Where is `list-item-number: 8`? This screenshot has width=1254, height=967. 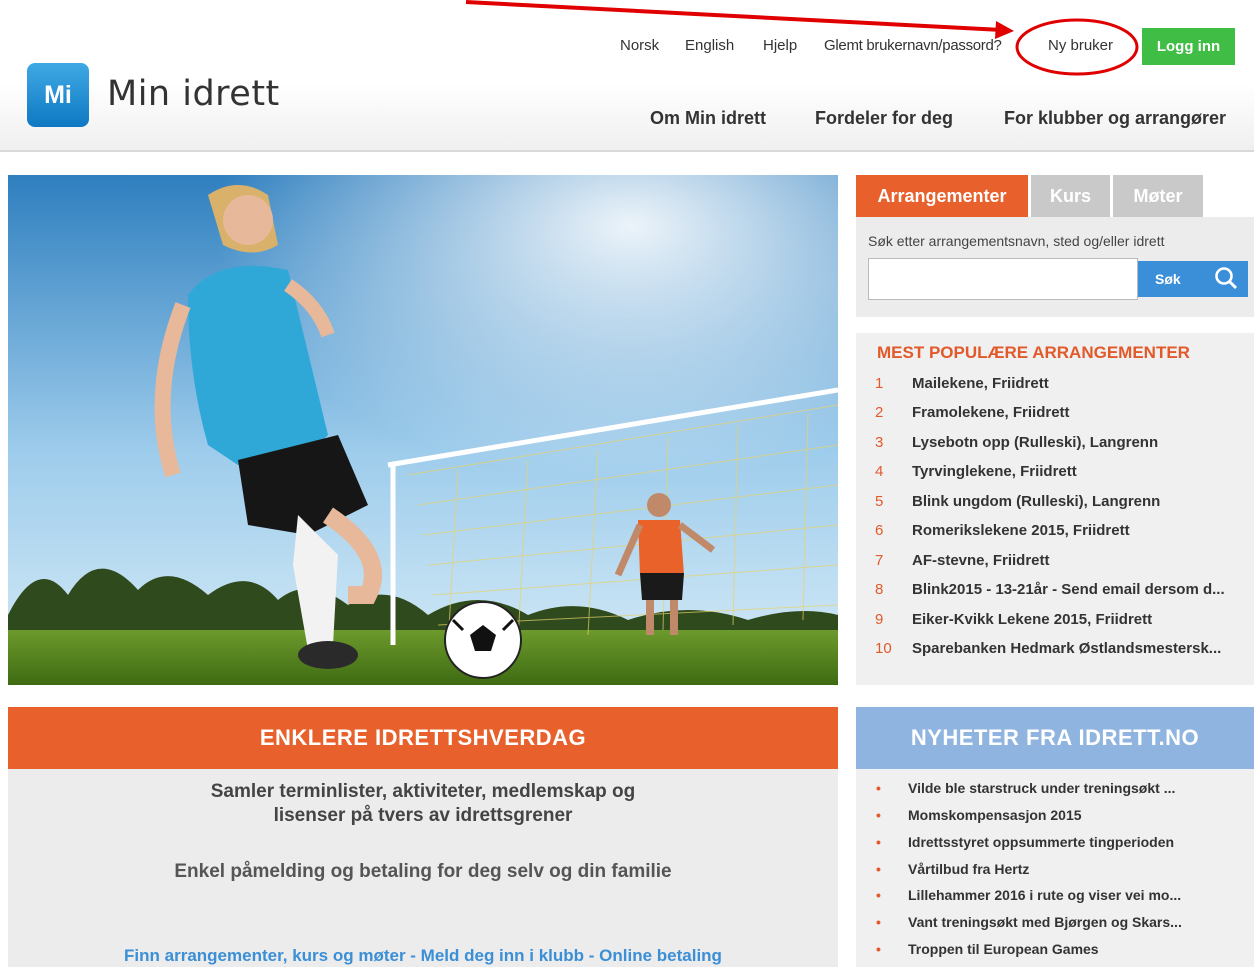 list-item-number: 8 is located at coordinates (879, 589).